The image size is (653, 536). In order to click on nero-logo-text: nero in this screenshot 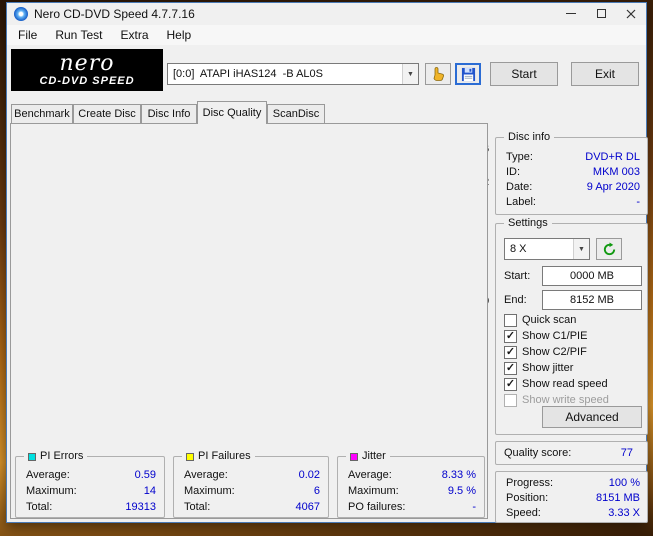, I will do `click(87, 63)`.